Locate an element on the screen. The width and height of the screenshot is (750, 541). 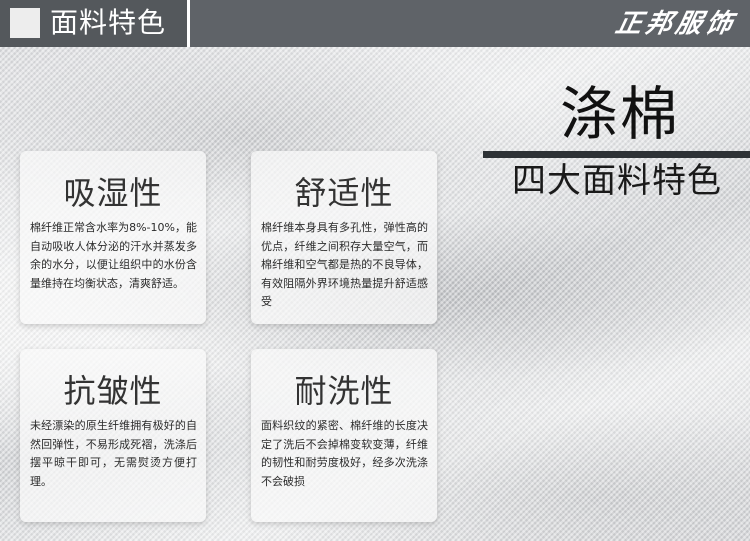
feature-title: 舒适性 is located at coordinates (344, 193).